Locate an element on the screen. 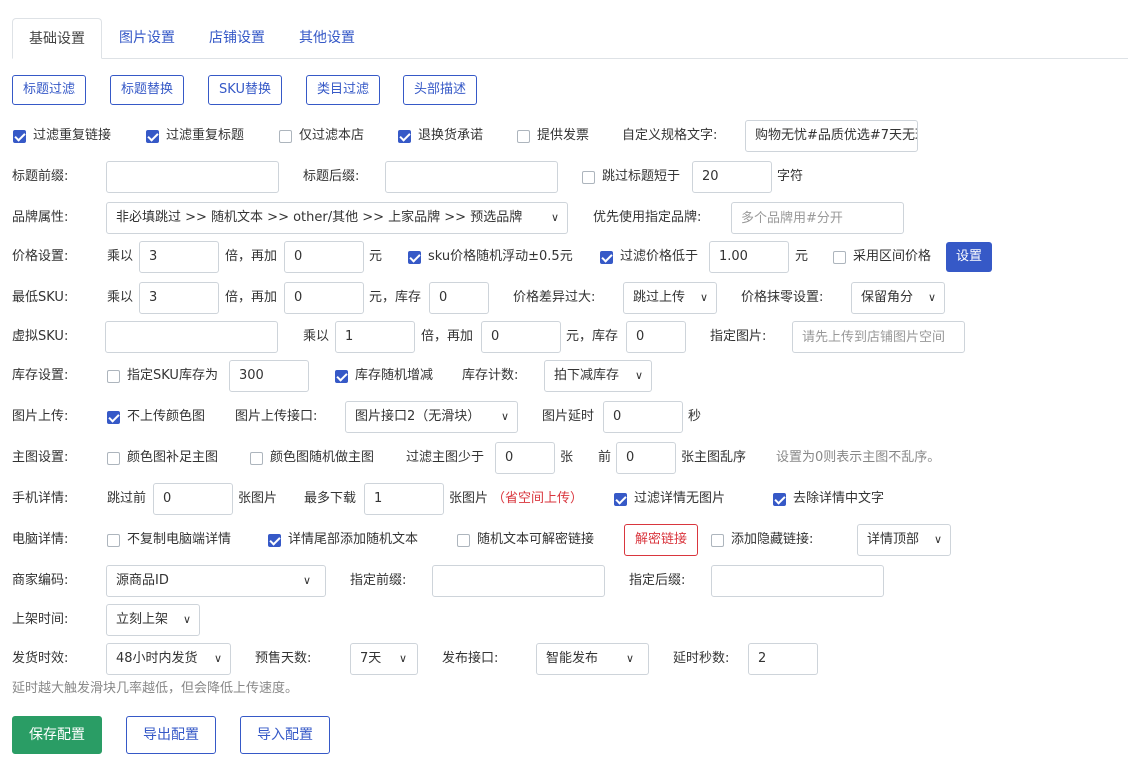 The image size is (1140, 776). main-image-label: 主图设置: is located at coordinates (40, 457).